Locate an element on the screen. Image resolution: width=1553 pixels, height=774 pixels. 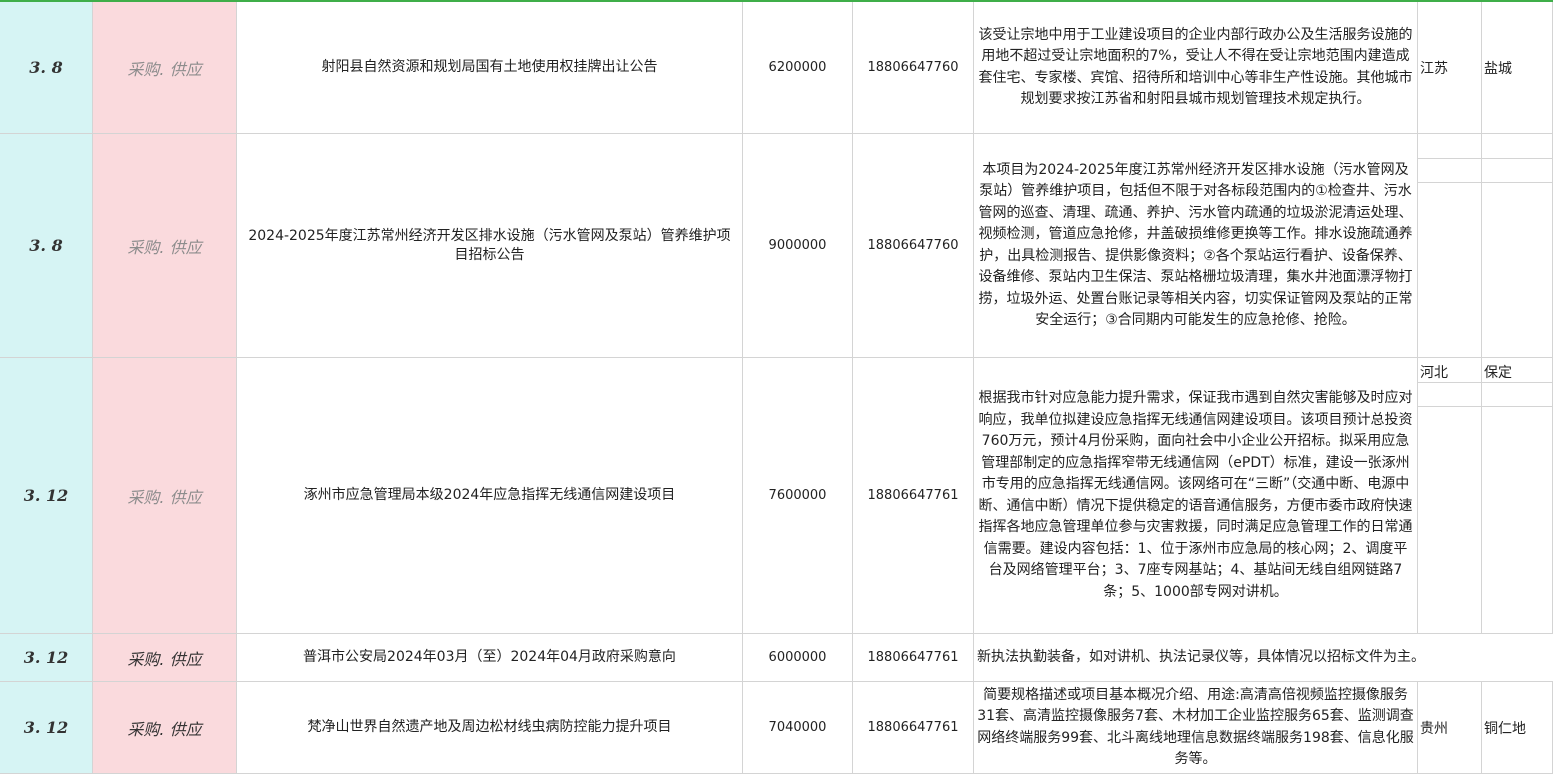
amount-cell: 7040000 is located at coordinates (798, 728).